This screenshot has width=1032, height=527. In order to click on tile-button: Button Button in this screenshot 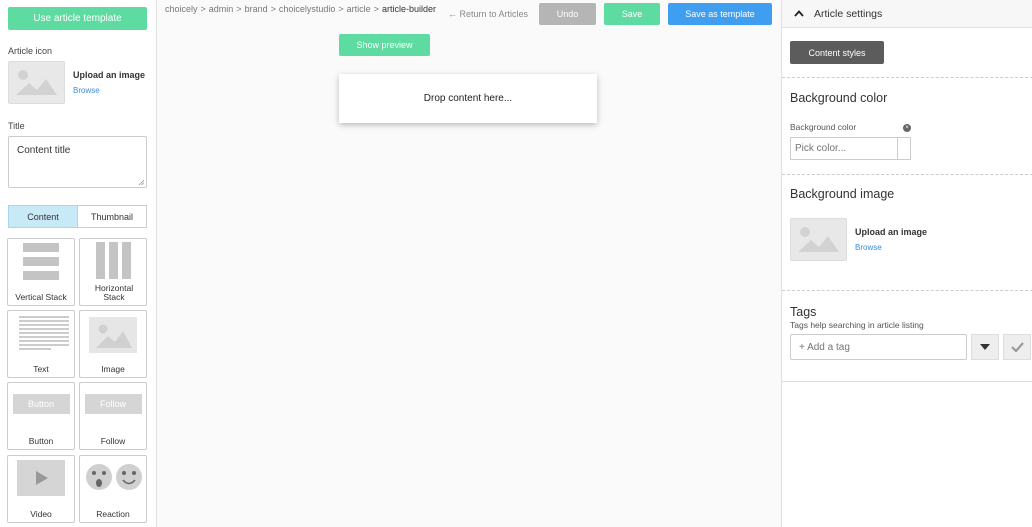, I will do `click(41, 416)`.